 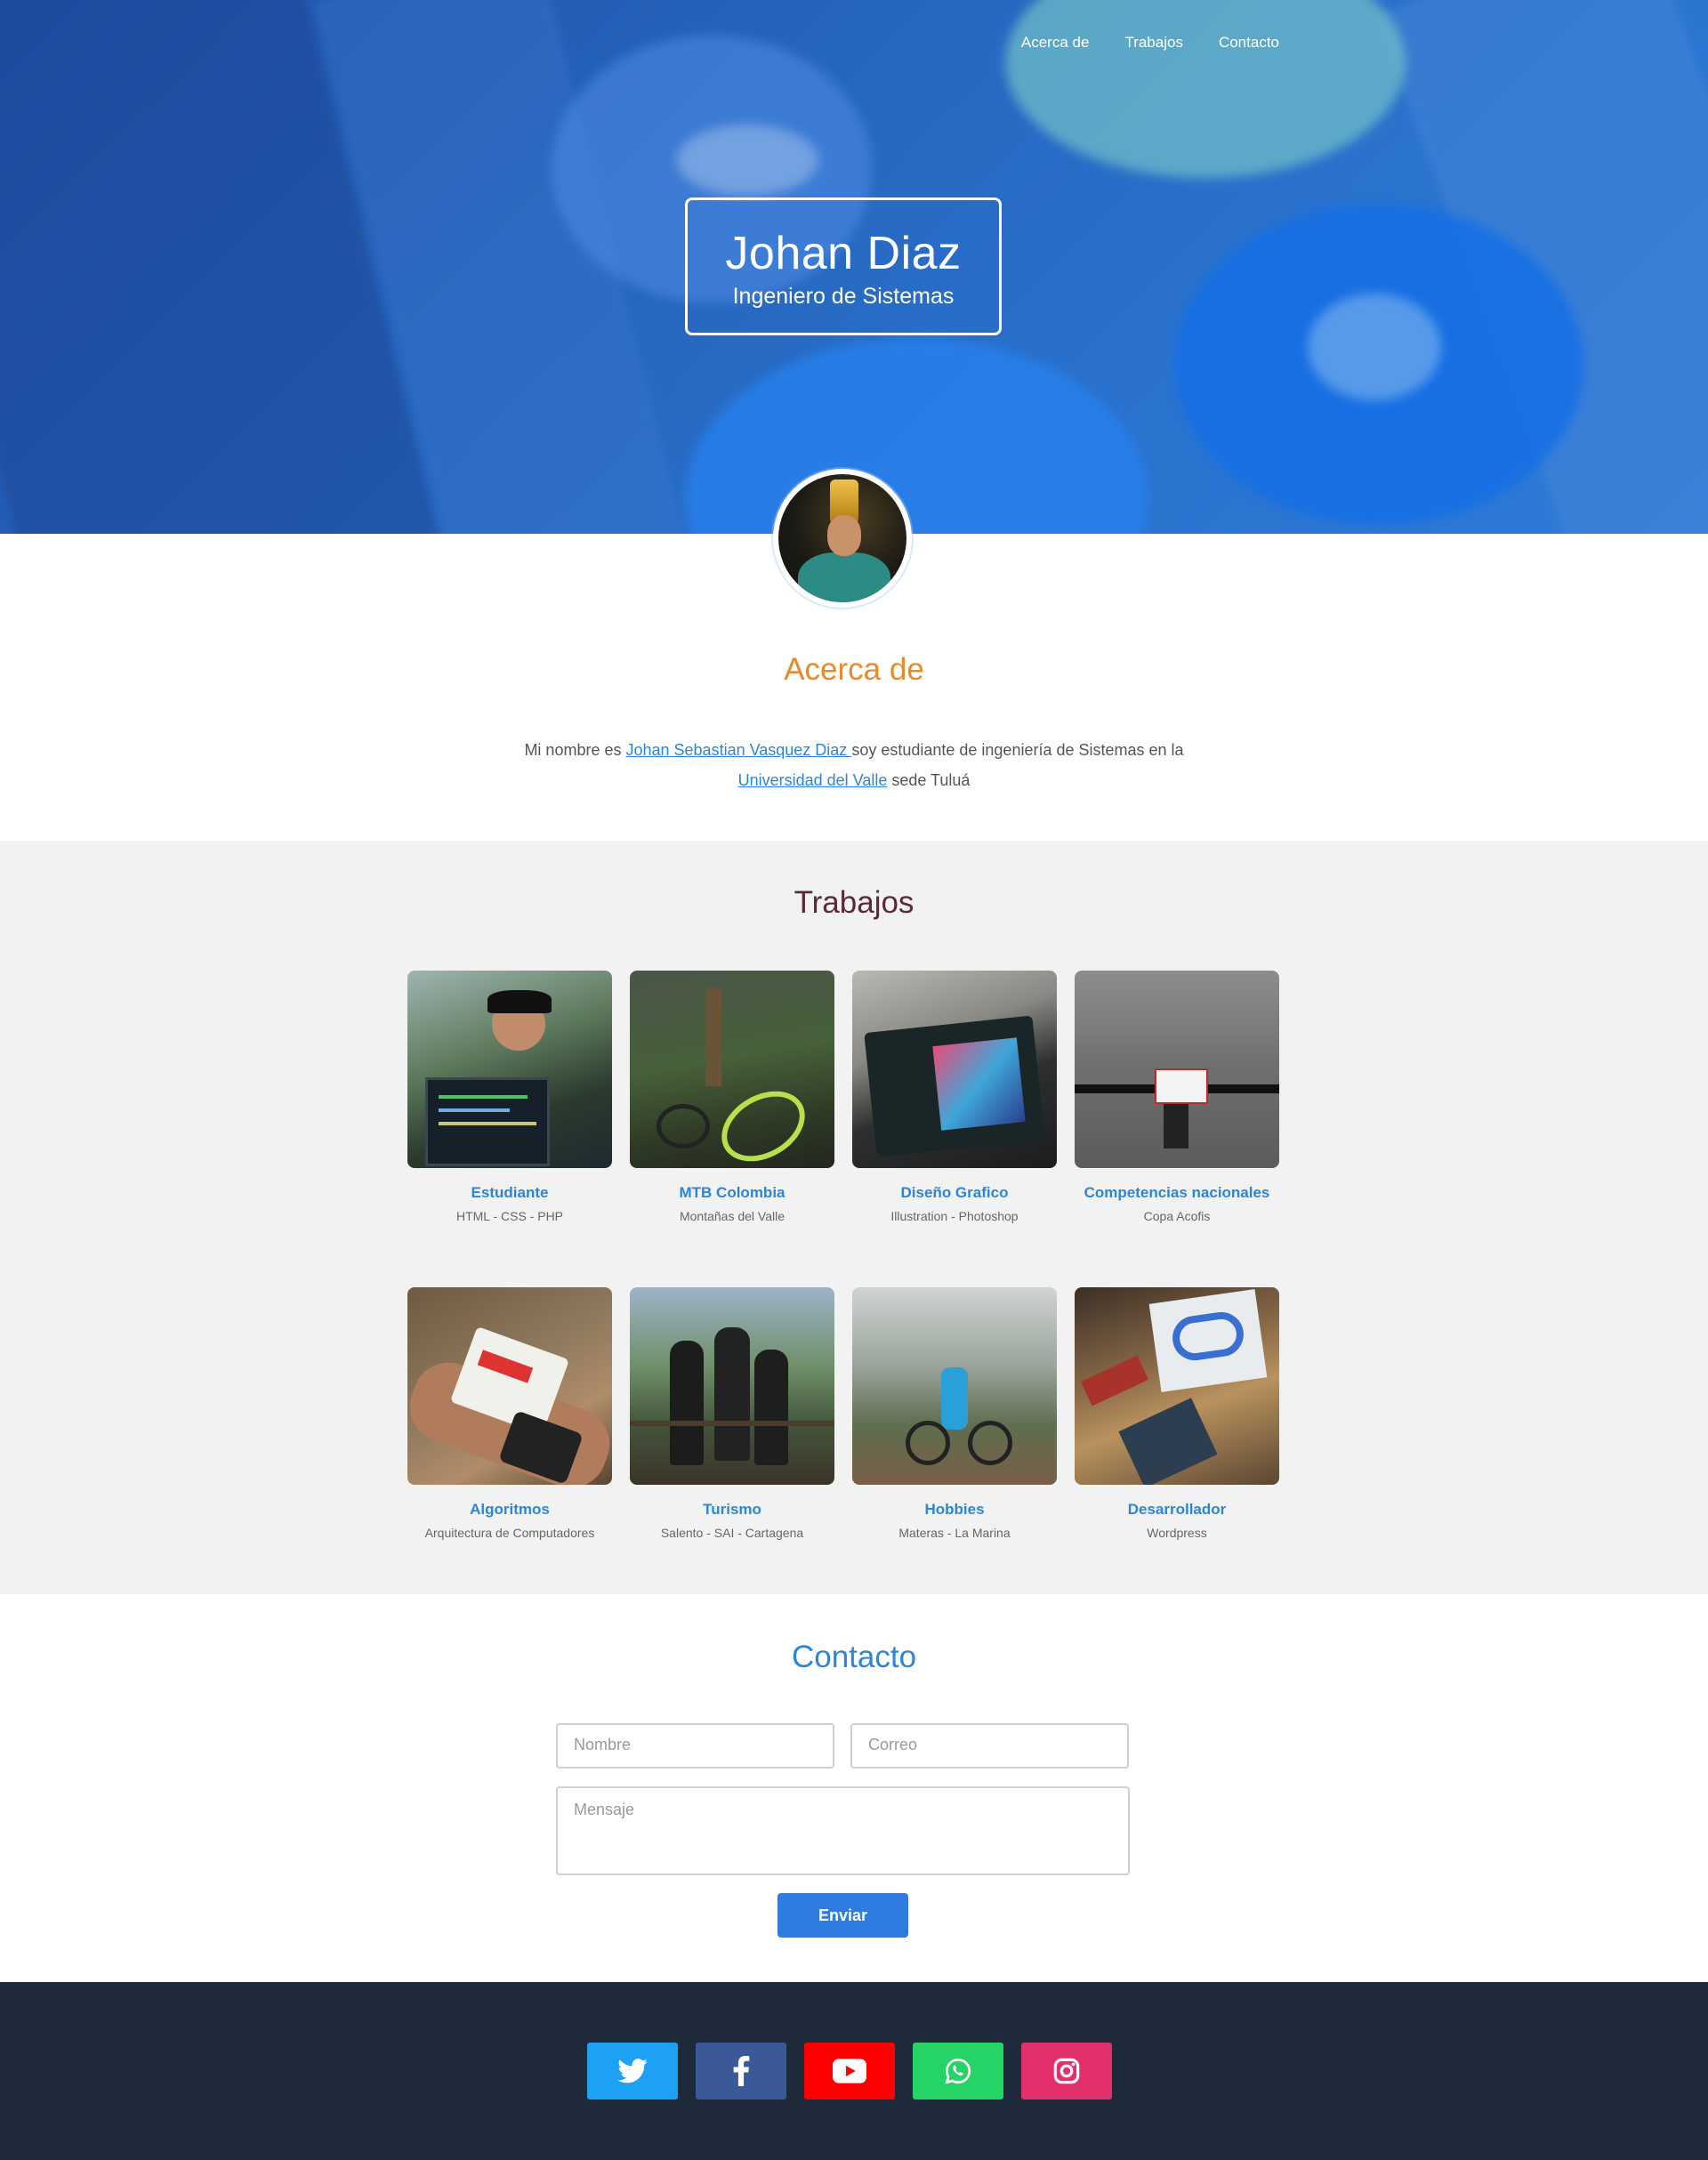 I want to click on twitter-button, so click(x=632, y=2071).